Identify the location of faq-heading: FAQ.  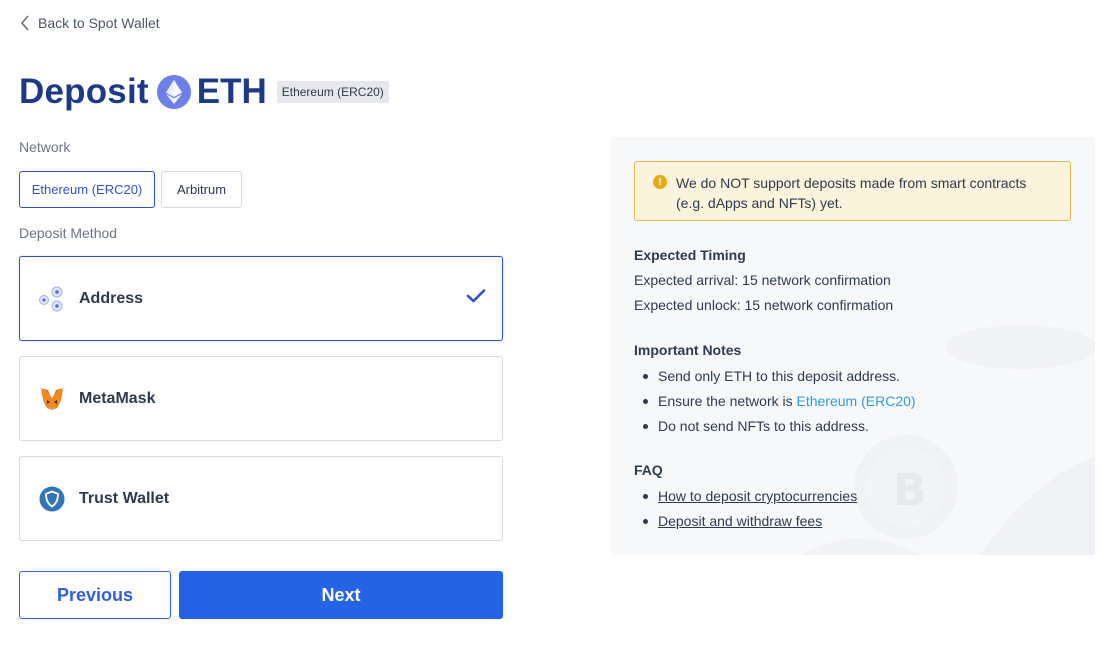
(648, 470).